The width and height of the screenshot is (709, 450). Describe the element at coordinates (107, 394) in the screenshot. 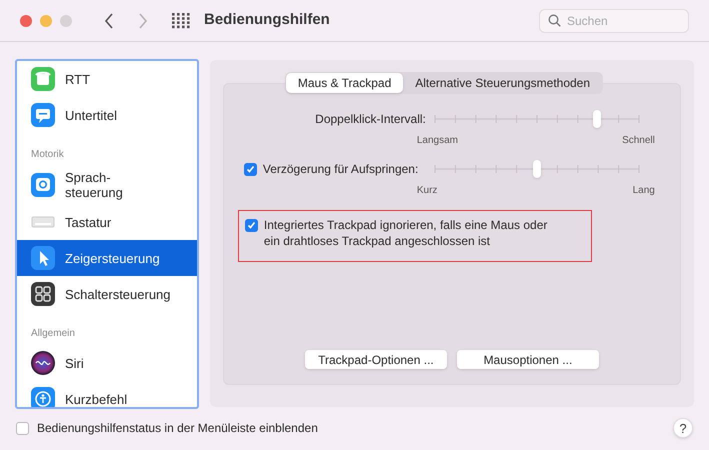

I see `sidebar-item: Kurzbefehl` at that location.